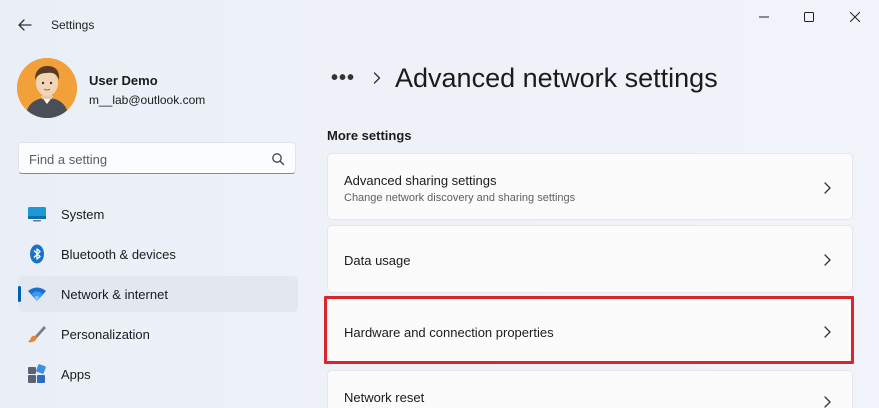 Image resolution: width=879 pixels, height=408 pixels. I want to click on avatar, so click(47, 88).